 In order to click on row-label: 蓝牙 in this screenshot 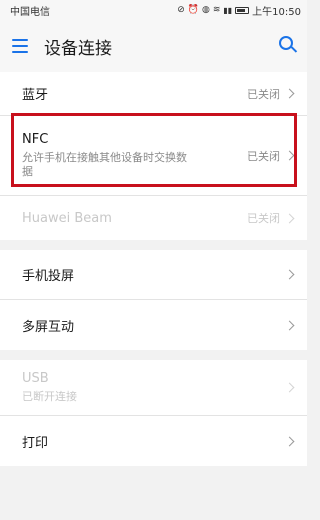, I will do `click(35, 95)`.